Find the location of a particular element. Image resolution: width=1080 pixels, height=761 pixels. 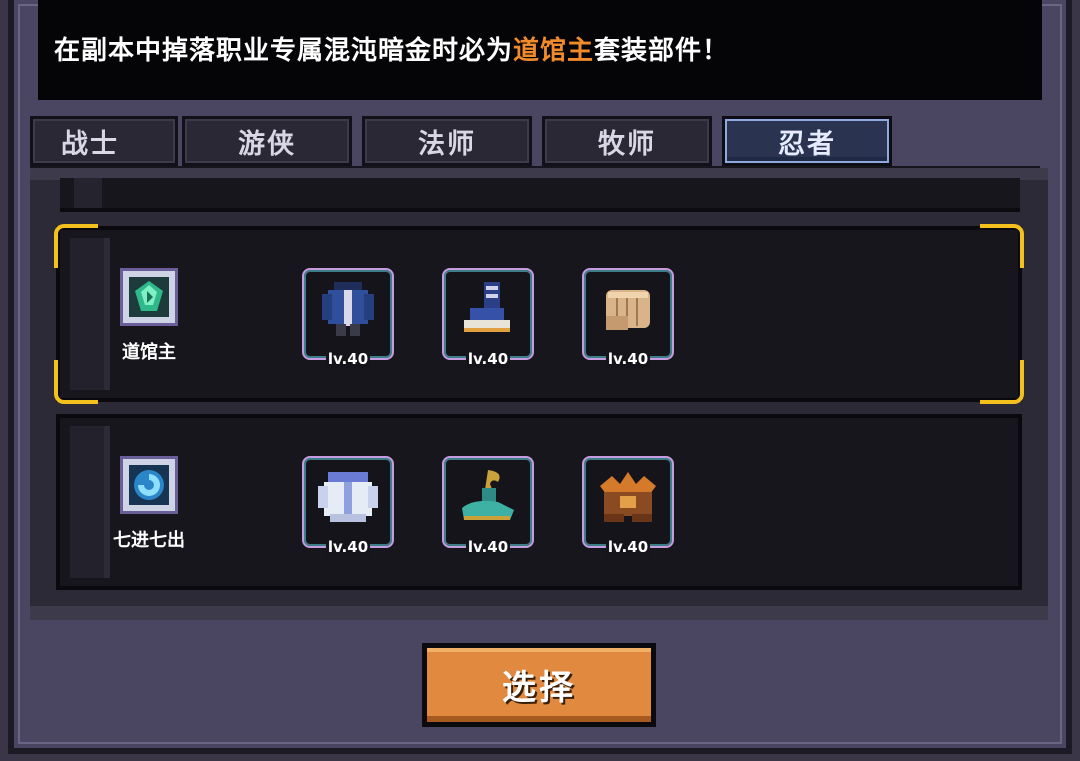

select-button: 选择 is located at coordinates (539, 685).